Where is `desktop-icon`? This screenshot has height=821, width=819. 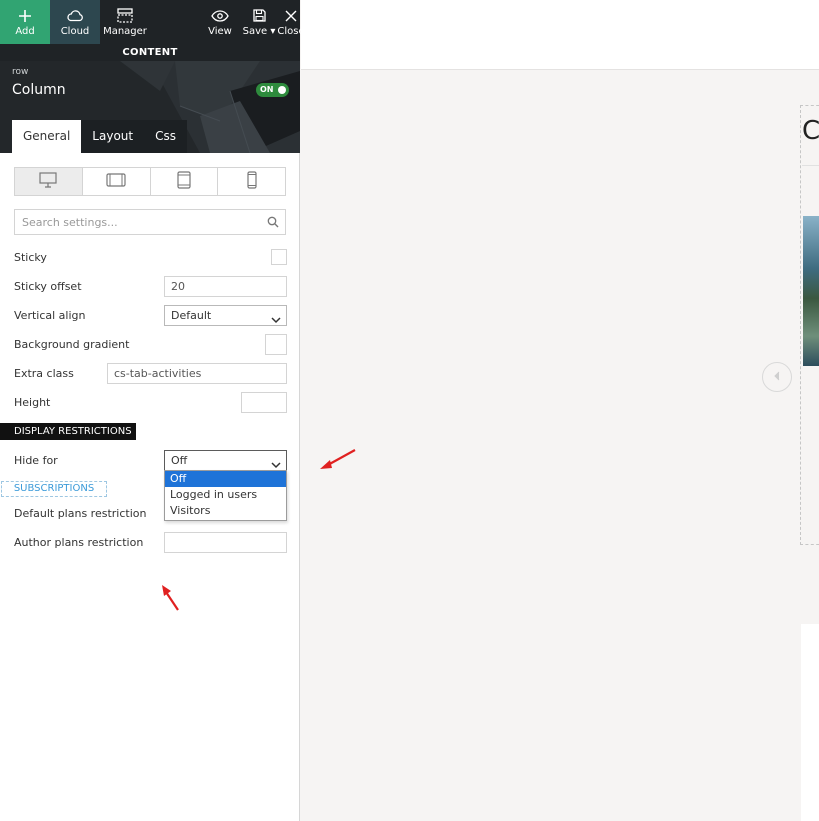
desktop-icon is located at coordinates (48, 181).